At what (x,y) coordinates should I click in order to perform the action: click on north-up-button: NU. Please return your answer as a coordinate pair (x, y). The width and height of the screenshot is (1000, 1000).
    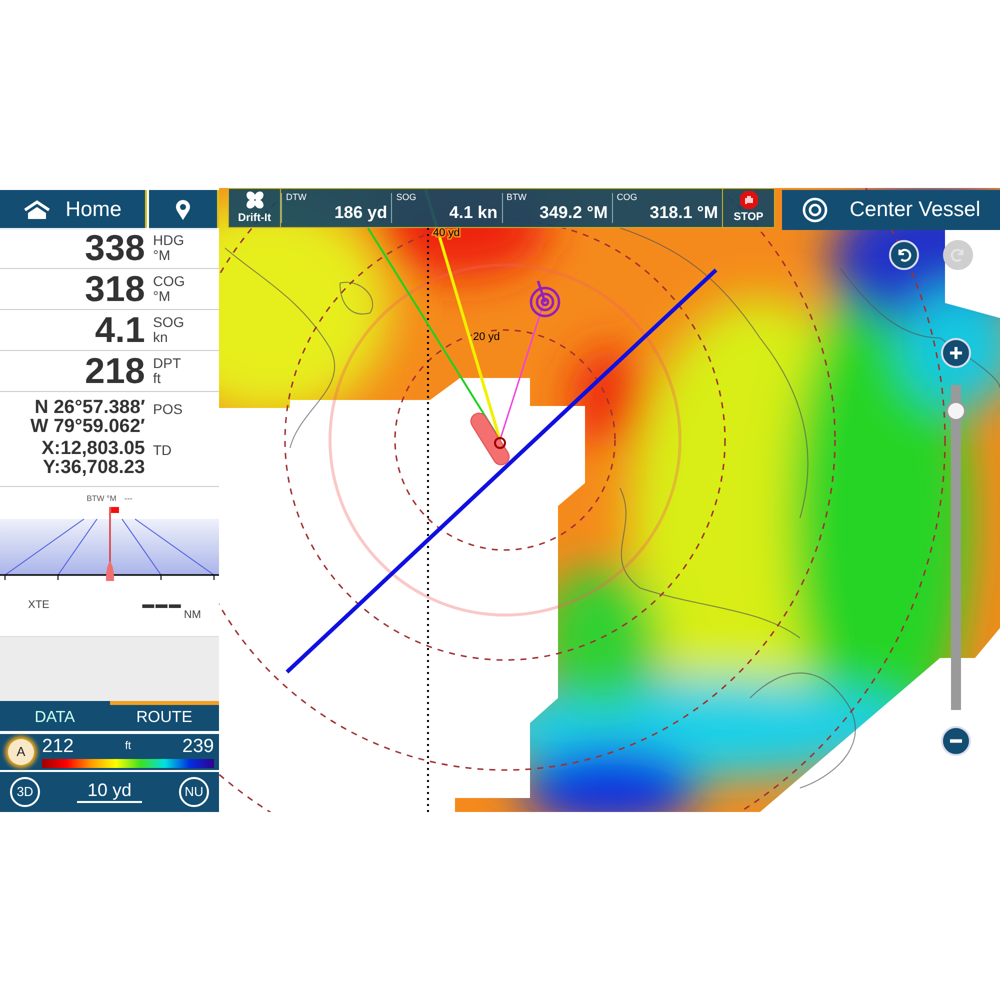
    Looking at the image, I should click on (193, 792).